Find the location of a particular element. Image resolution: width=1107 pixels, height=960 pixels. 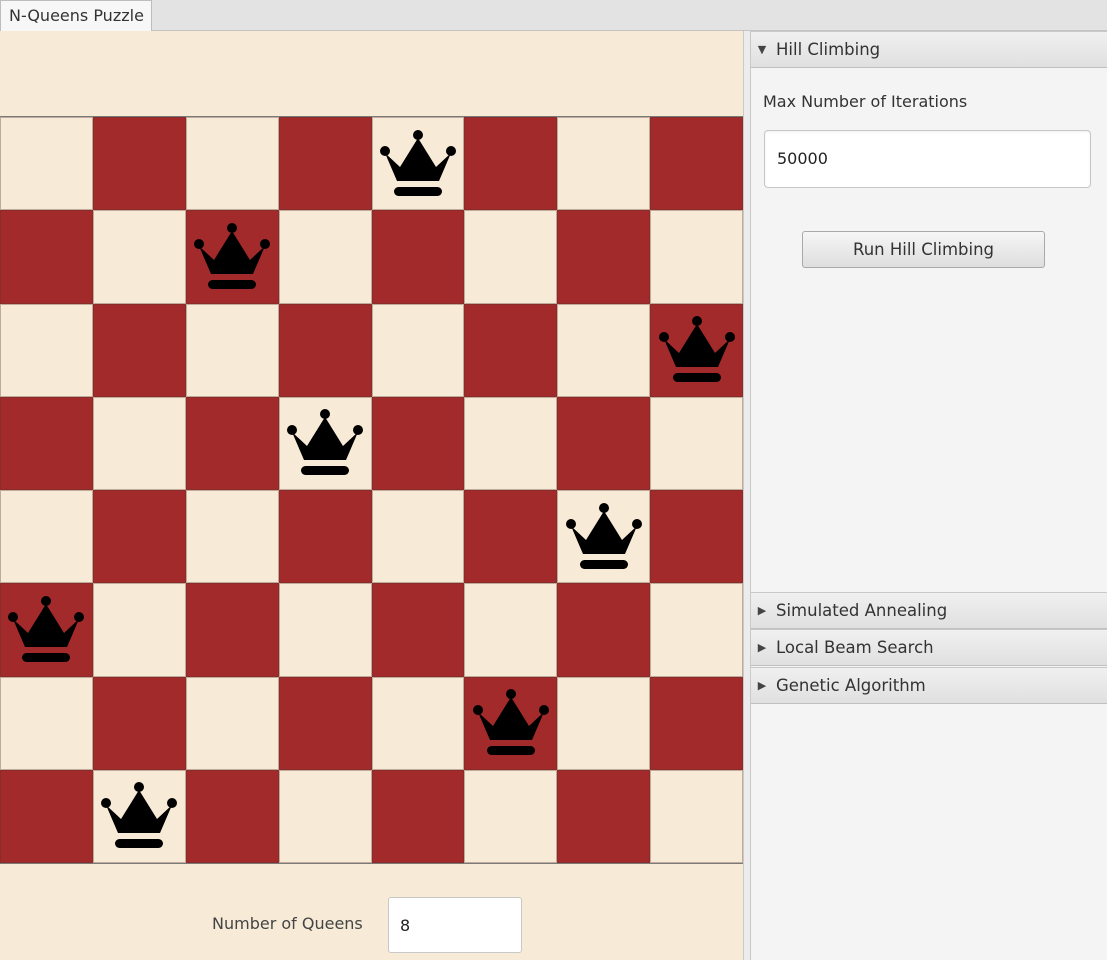

expanded-arrow-icon: ▼ is located at coordinates (762, 49).